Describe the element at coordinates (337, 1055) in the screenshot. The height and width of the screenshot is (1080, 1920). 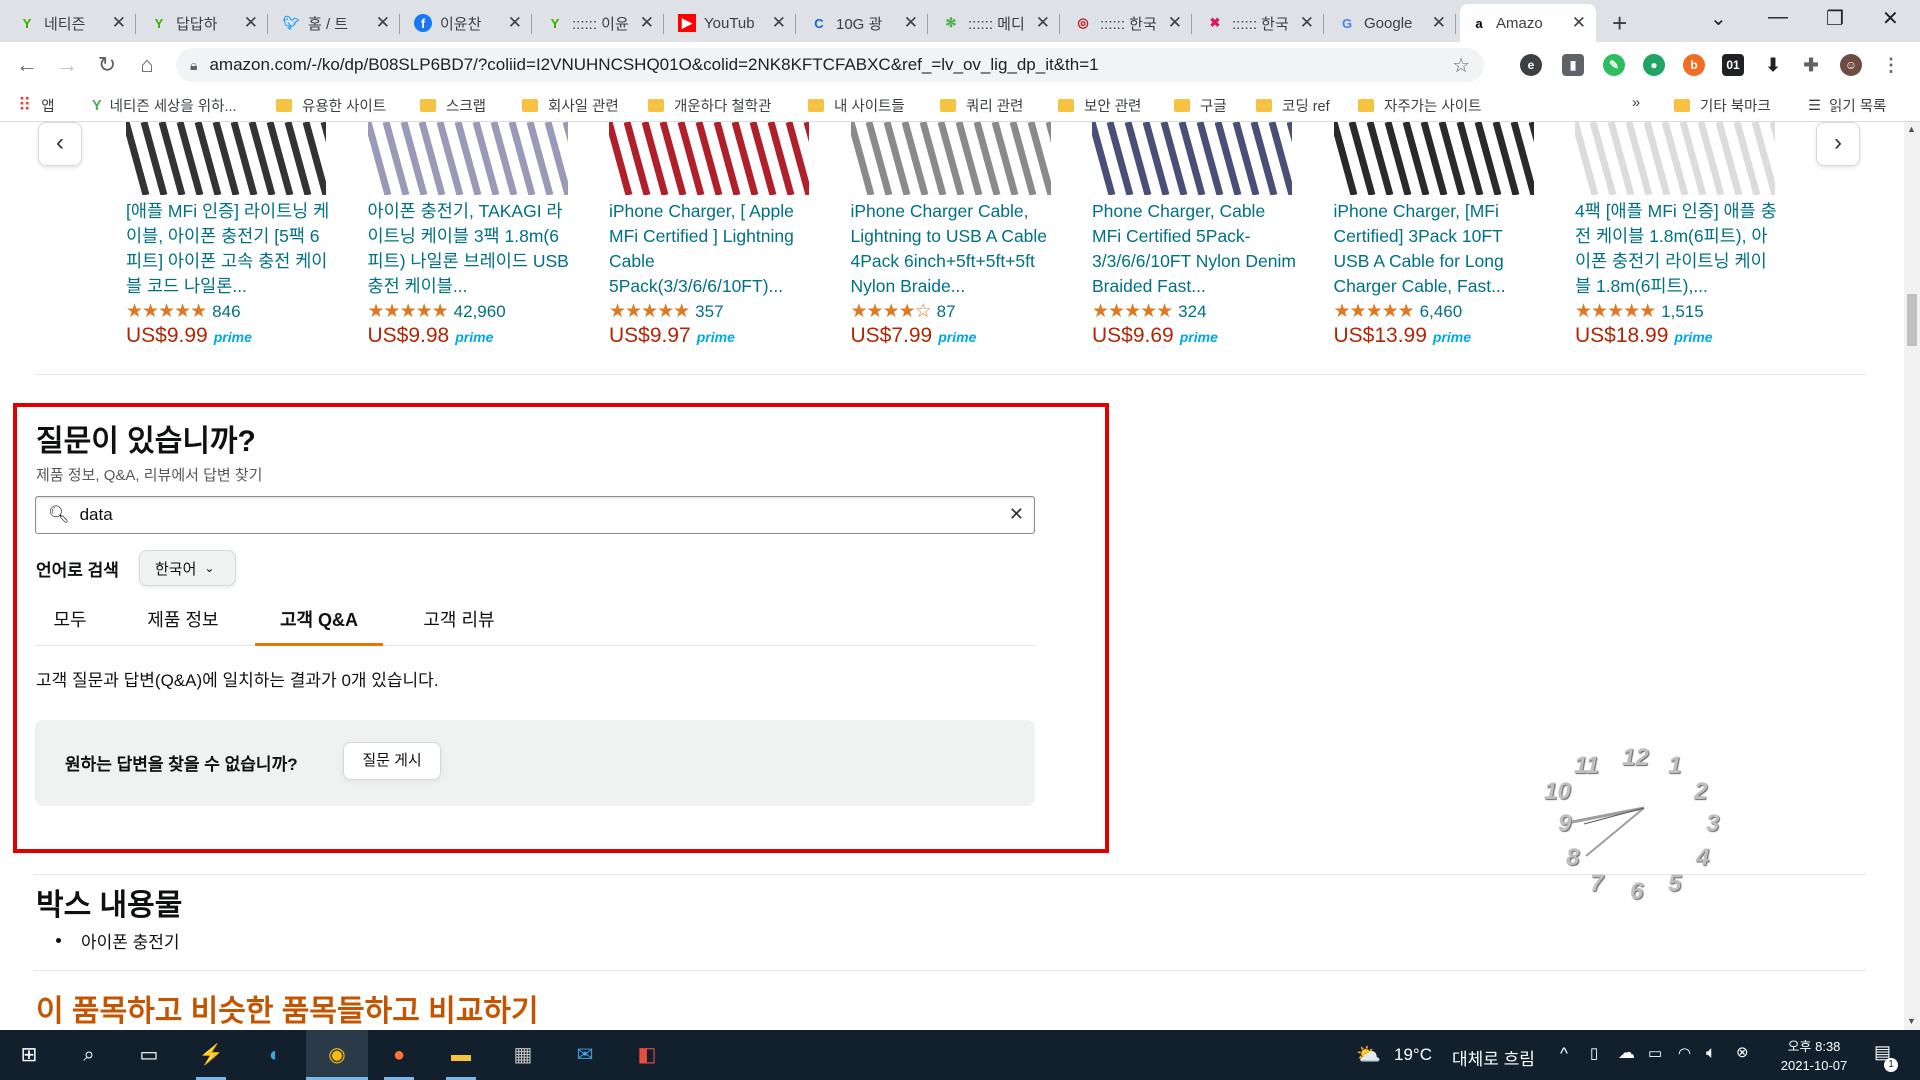
I see `chrome-icon: ◉` at that location.